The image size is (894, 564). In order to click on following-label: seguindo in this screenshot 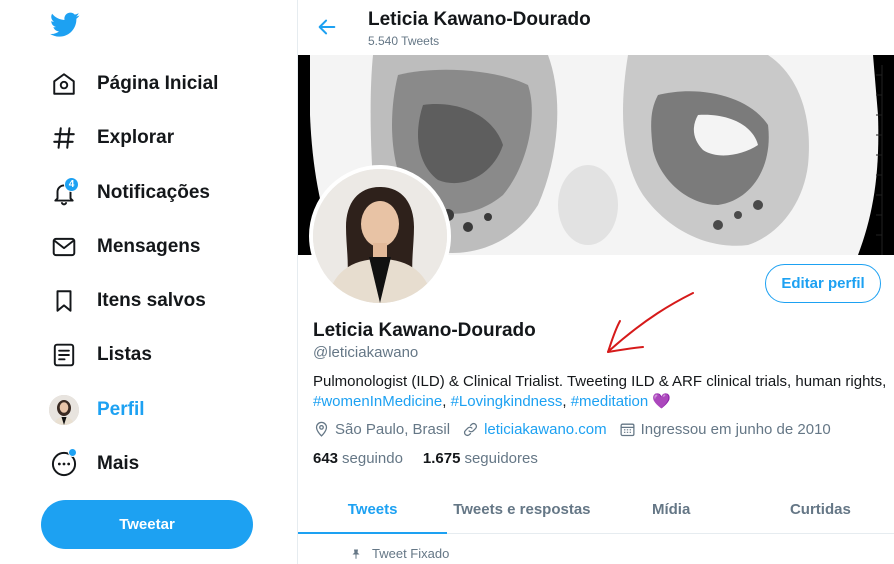, I will do `click(372, 458)`.